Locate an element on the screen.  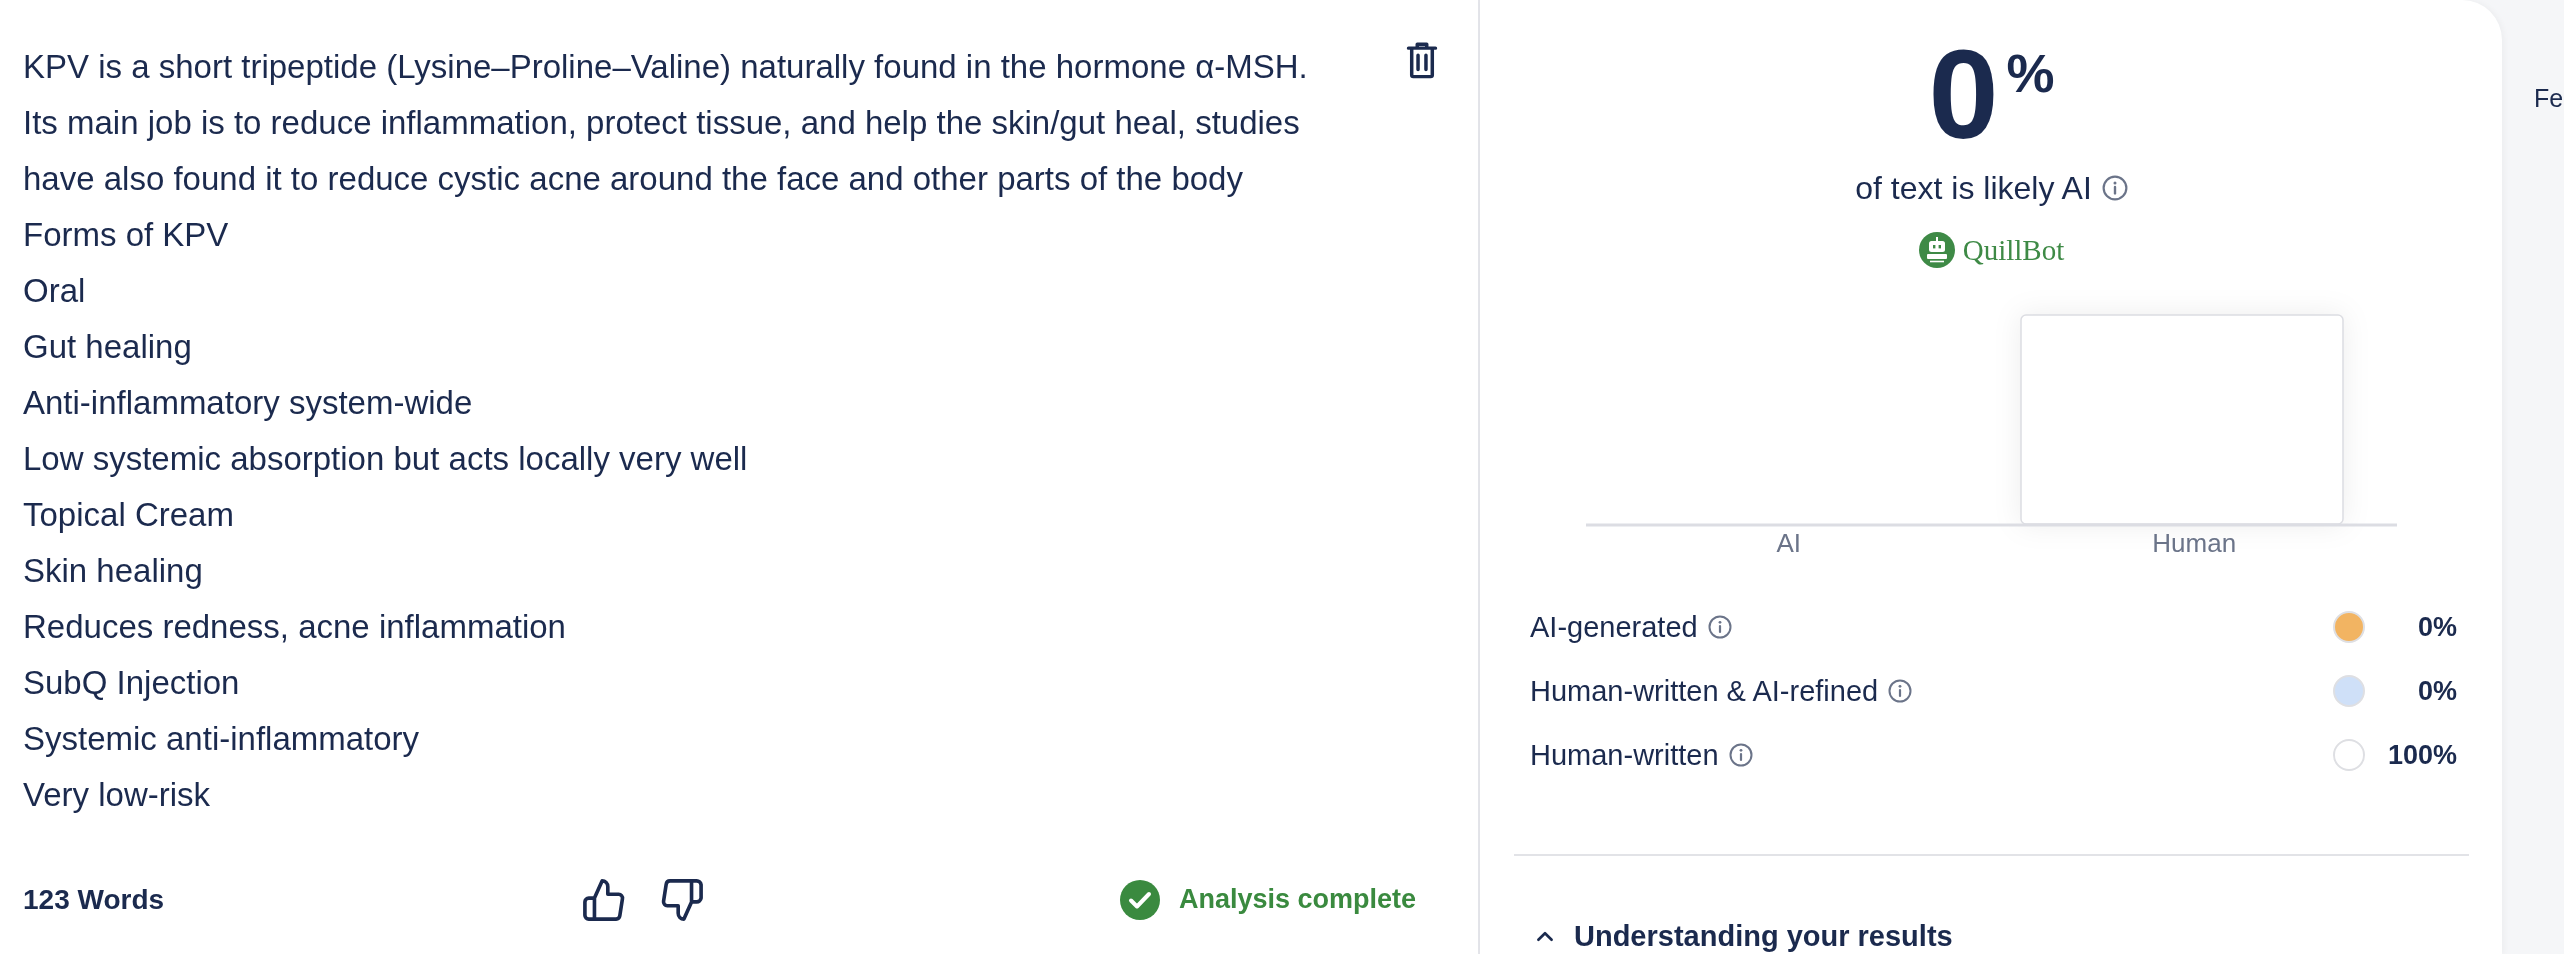
score-value: 0 is located at coordinates (1963, 95).